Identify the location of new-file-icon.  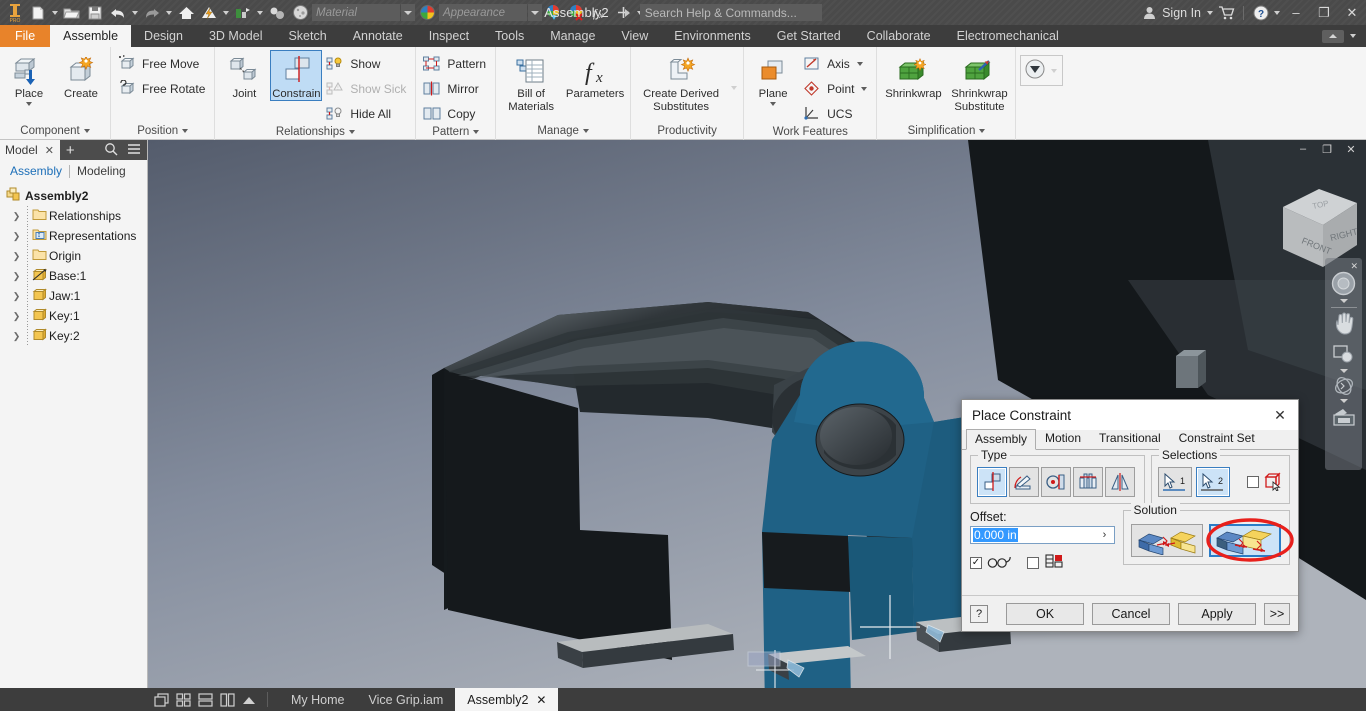
(38, 13).